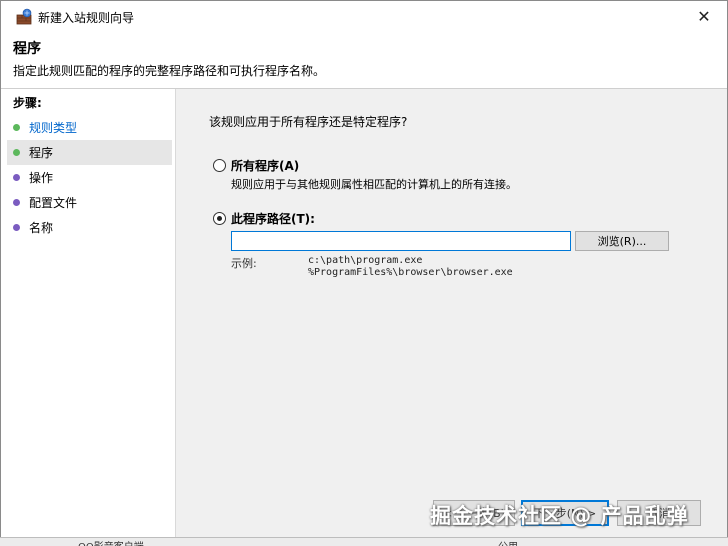 The height and width of the screenshot is (546, 728). I want to click on close-icon: ✕, so click(704, 16).